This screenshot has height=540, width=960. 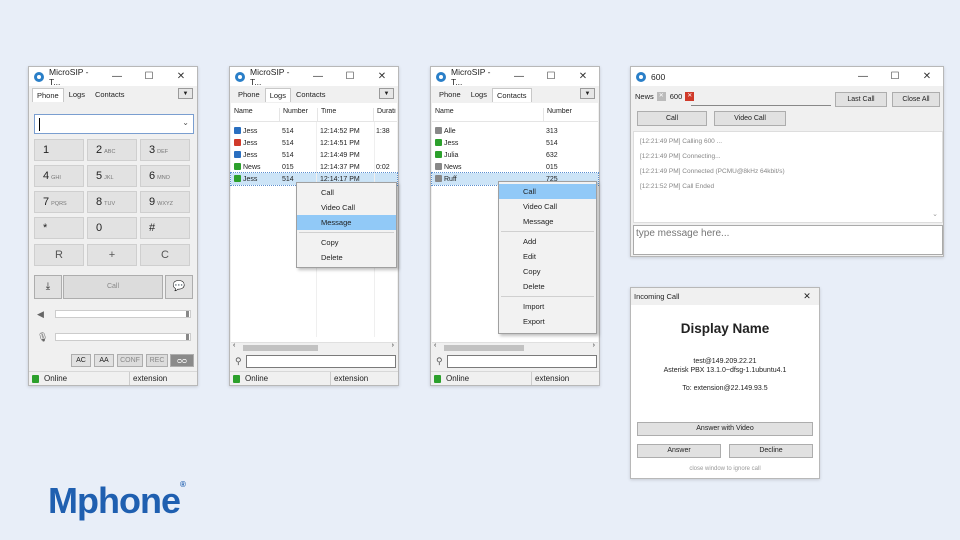 I want to click on chat-video-call-button: Video Call, so click(x=750, y=118).